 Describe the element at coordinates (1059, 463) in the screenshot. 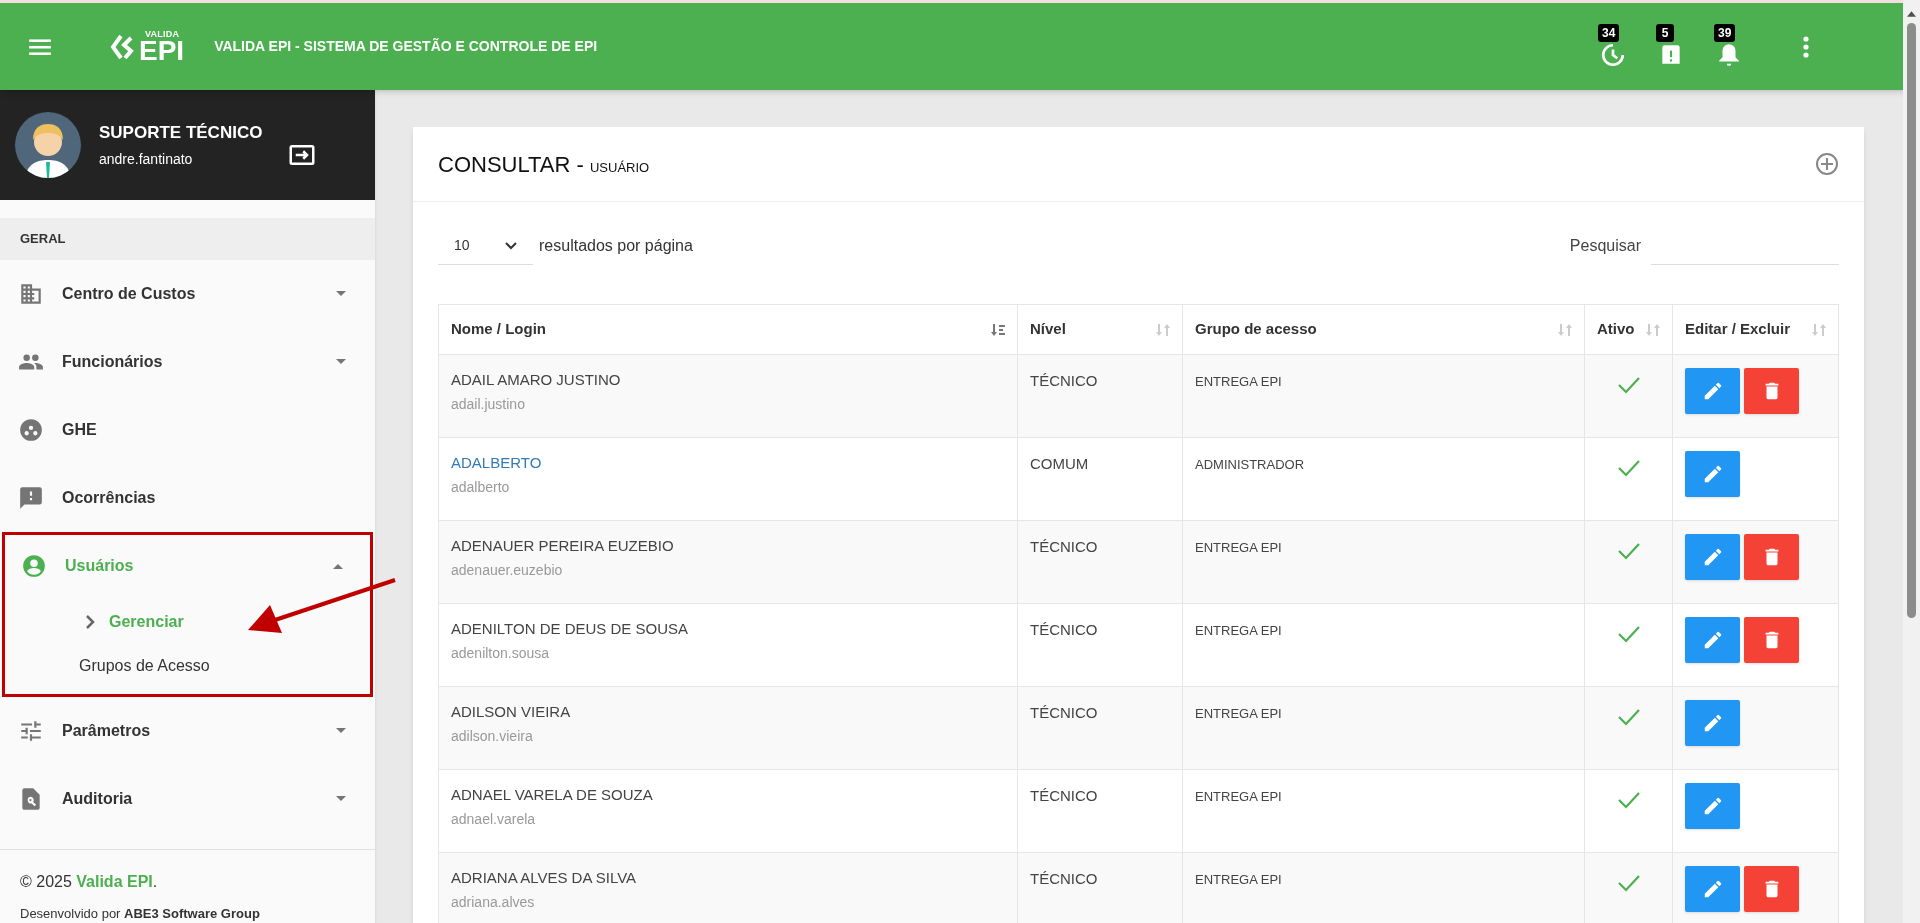

I see `table-cell: COMUM` at that location.